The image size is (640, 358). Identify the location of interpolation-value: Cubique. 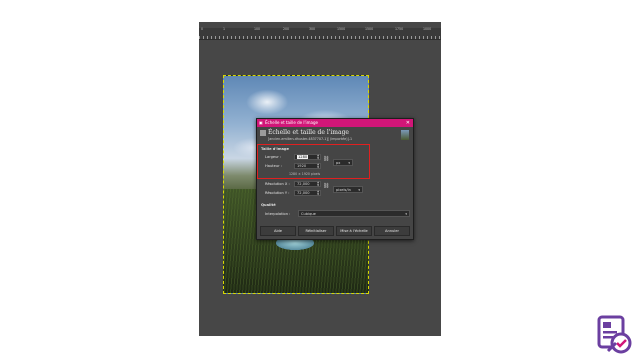
(308, 214).